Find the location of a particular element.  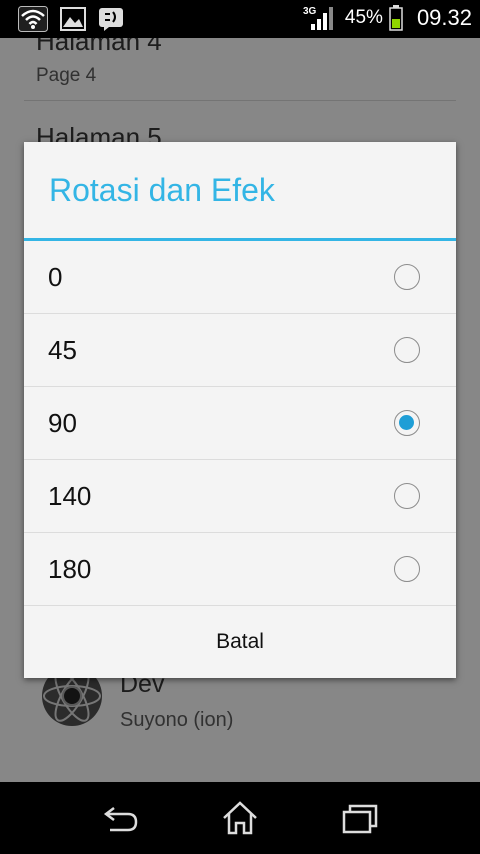

signal-icon: 3G is located at coordinates (318, 18).